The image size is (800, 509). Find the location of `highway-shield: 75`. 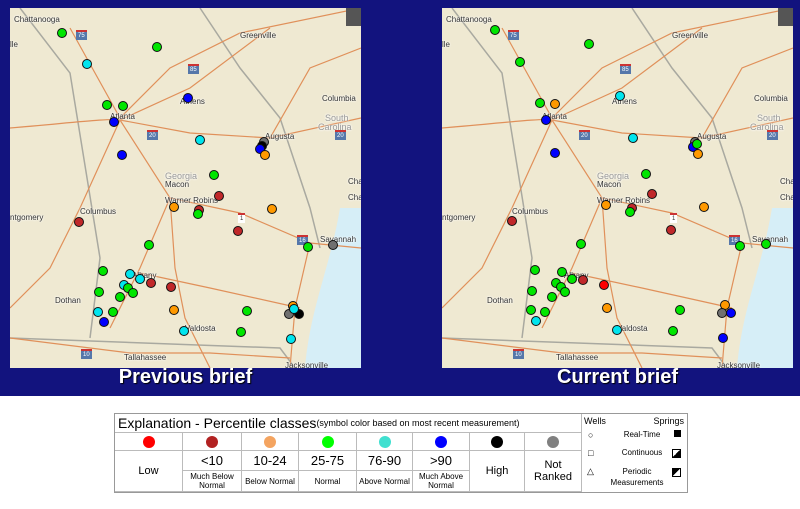

highway-shield: 75 is located at coordinates (513, 35).